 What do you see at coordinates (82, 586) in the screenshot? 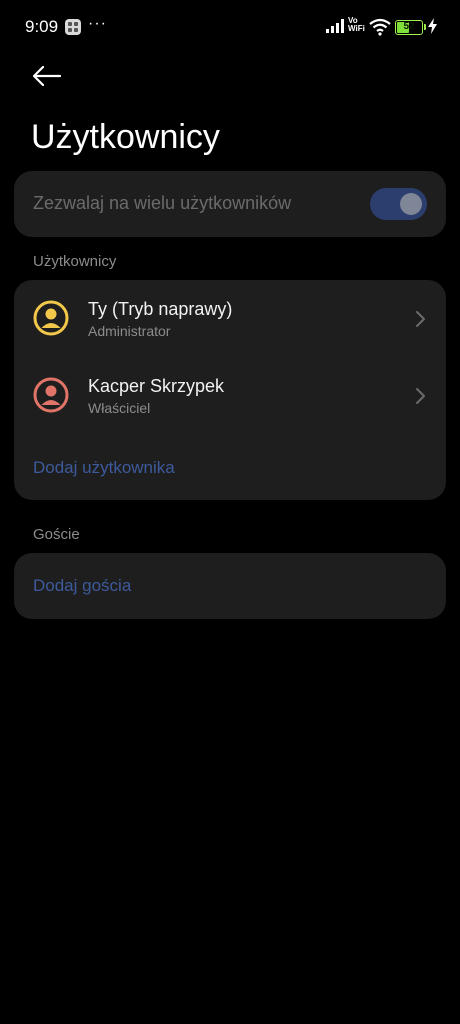
I see `add-guest-button: Dodaj gościa` at bounding box center [82, 586].